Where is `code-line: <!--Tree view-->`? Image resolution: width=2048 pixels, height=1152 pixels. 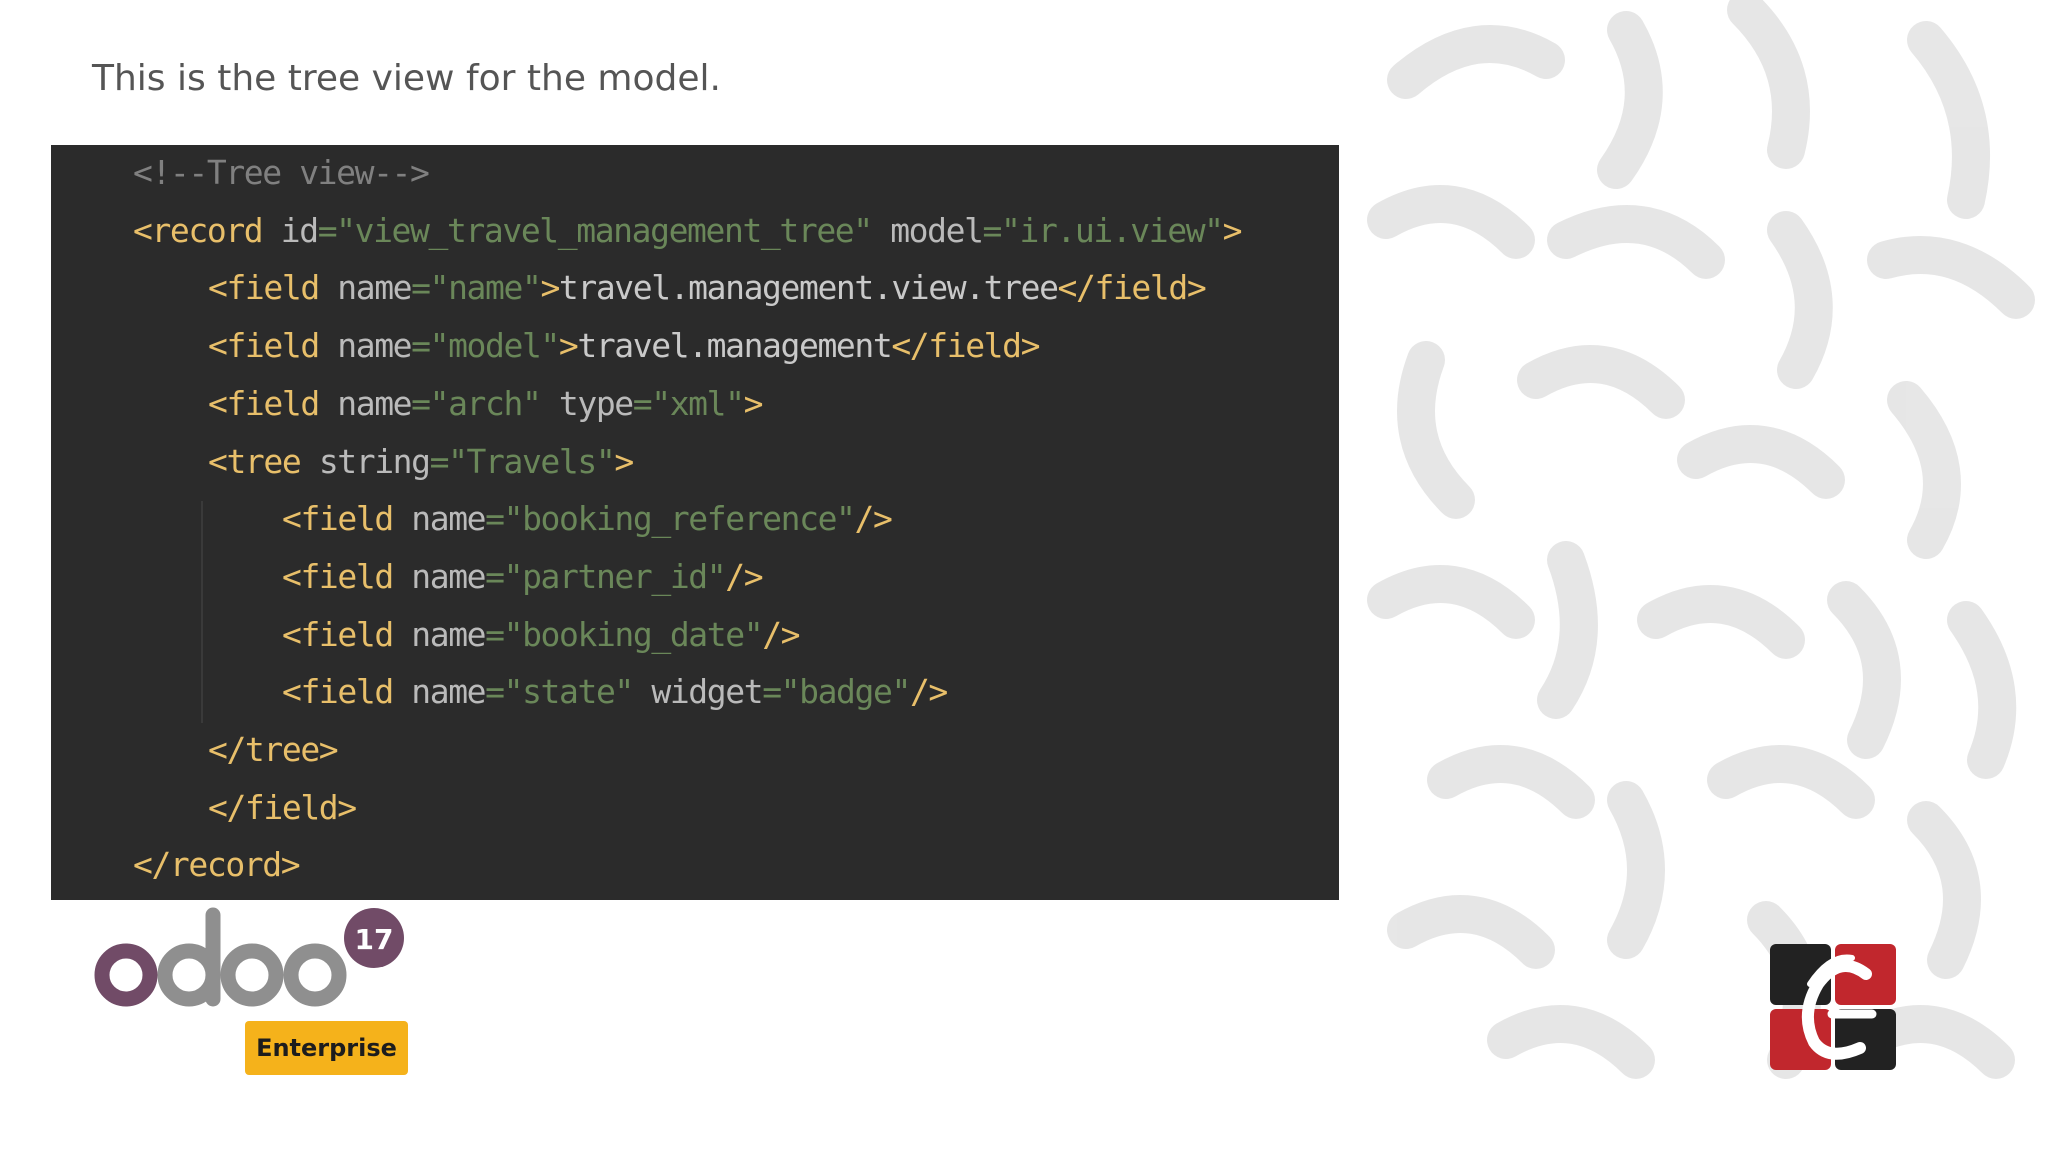 code-line: <!--Tree view--> is located at coordinates (281, 173).